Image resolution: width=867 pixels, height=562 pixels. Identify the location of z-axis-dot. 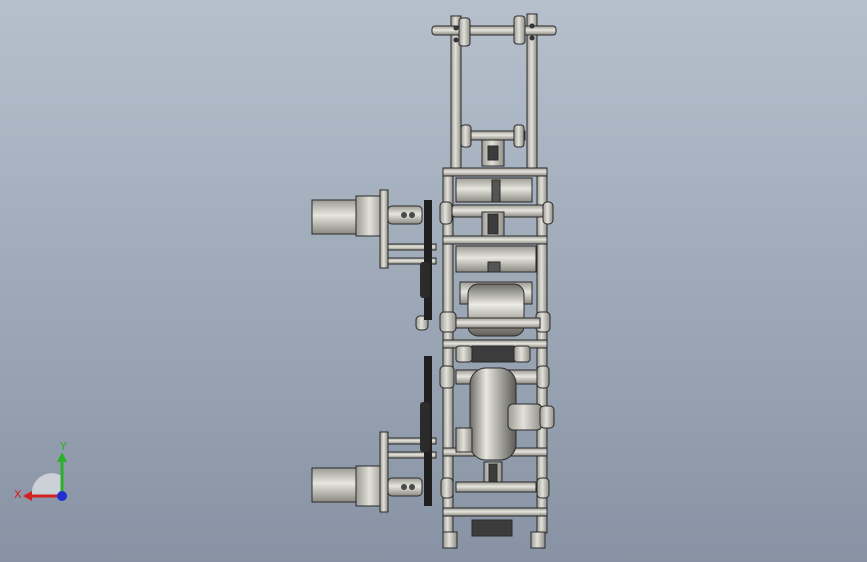
(62, 496).